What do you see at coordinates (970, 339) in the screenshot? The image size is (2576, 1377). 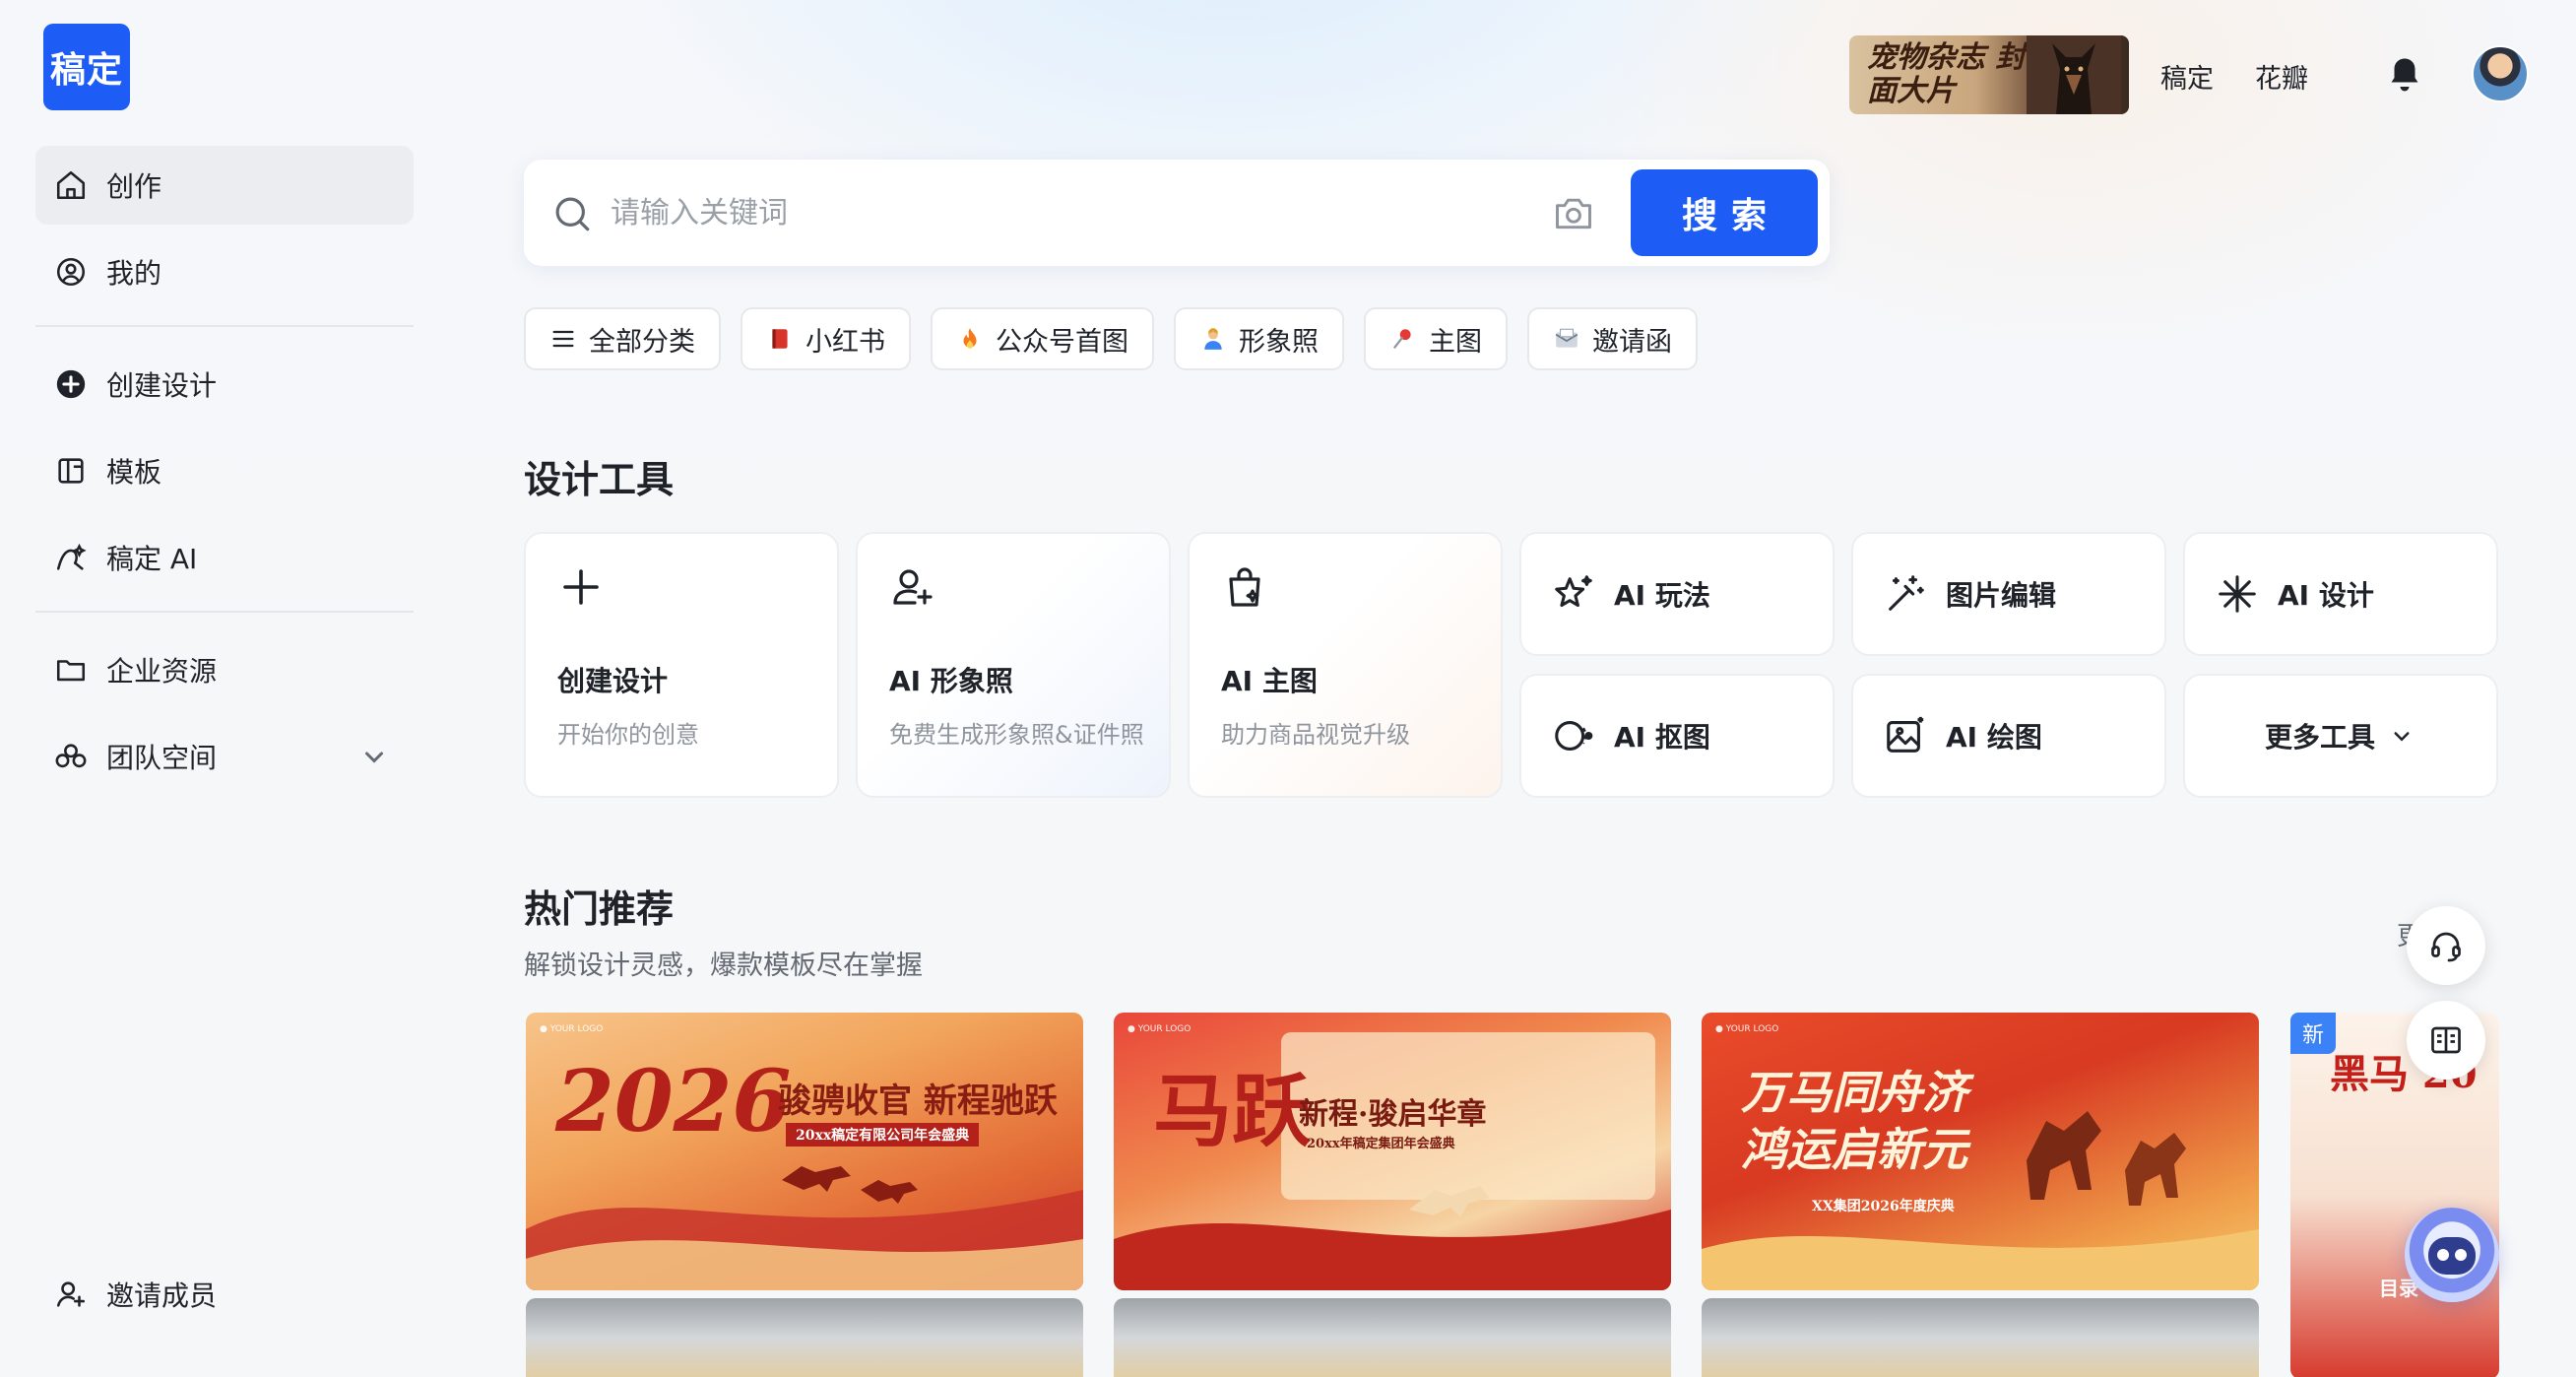 I see `fire-icon` at bounding box center [970, 339].